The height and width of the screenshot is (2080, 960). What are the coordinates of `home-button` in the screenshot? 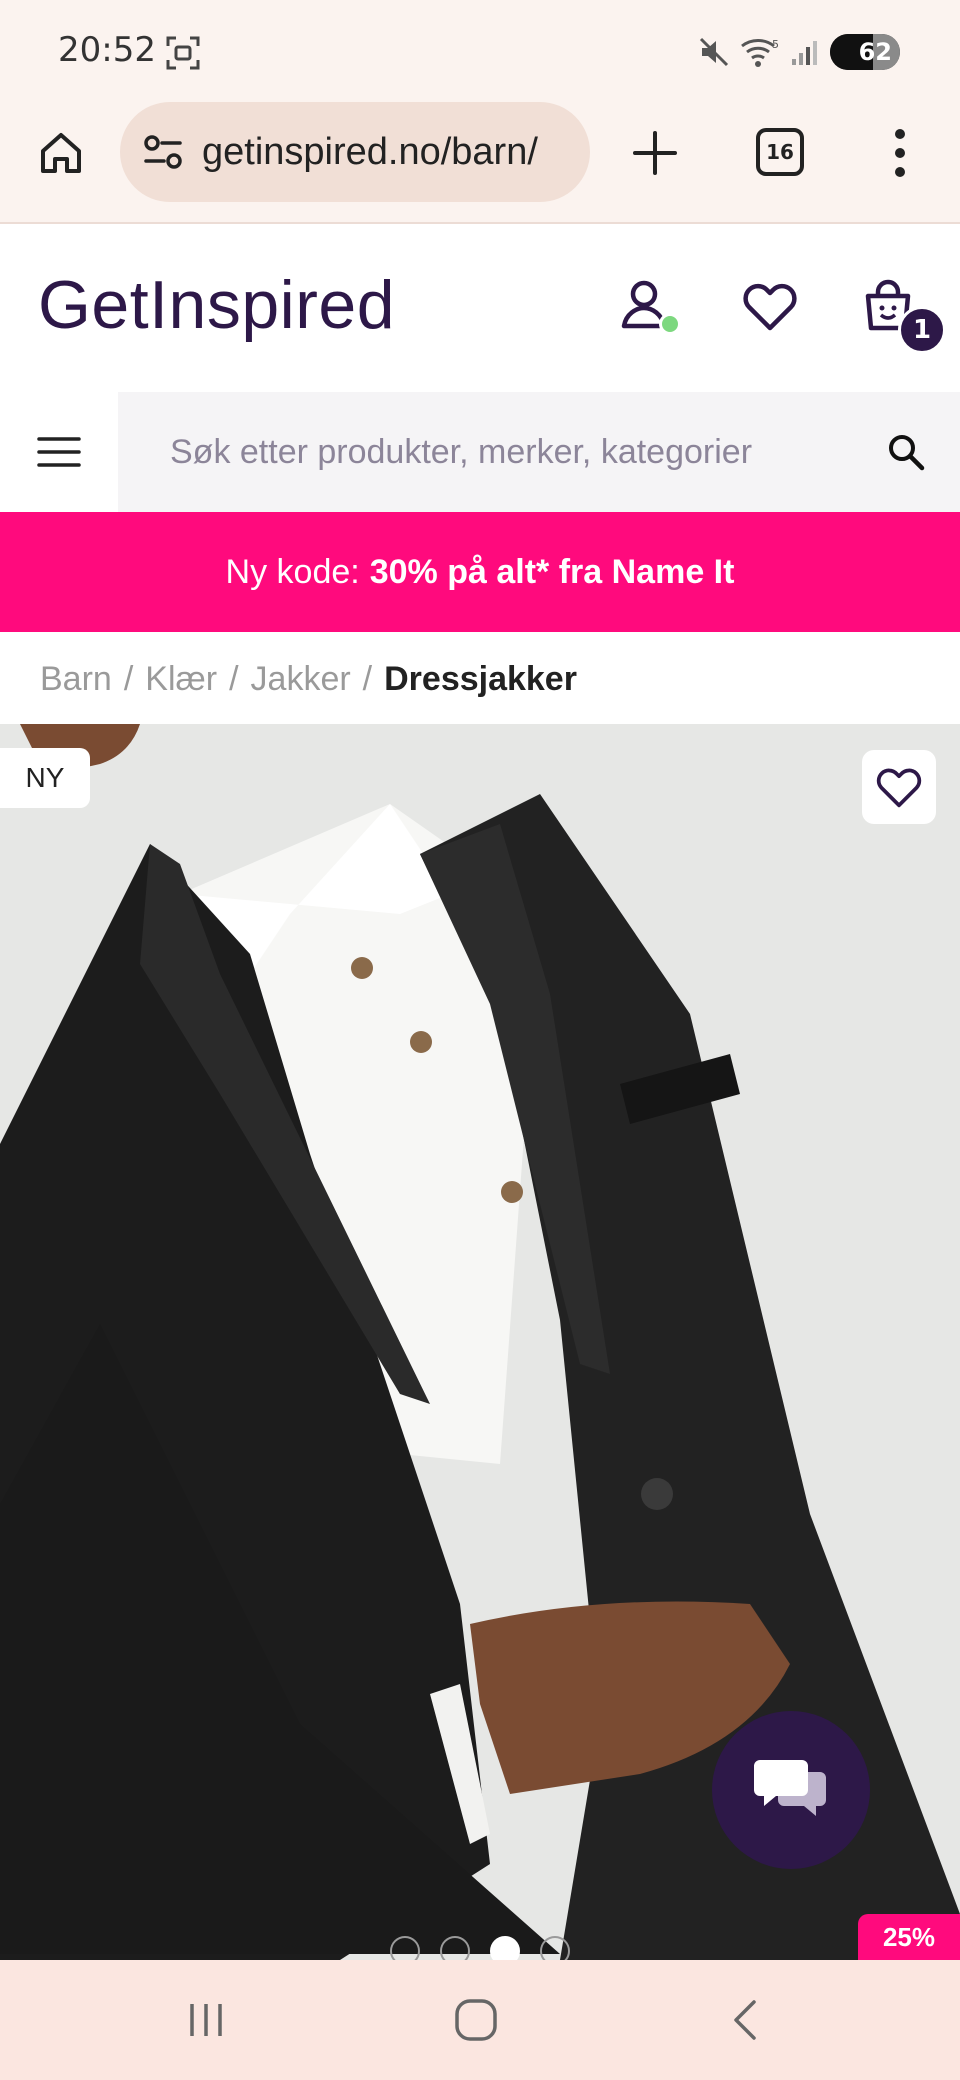 It's located at (61, 153).